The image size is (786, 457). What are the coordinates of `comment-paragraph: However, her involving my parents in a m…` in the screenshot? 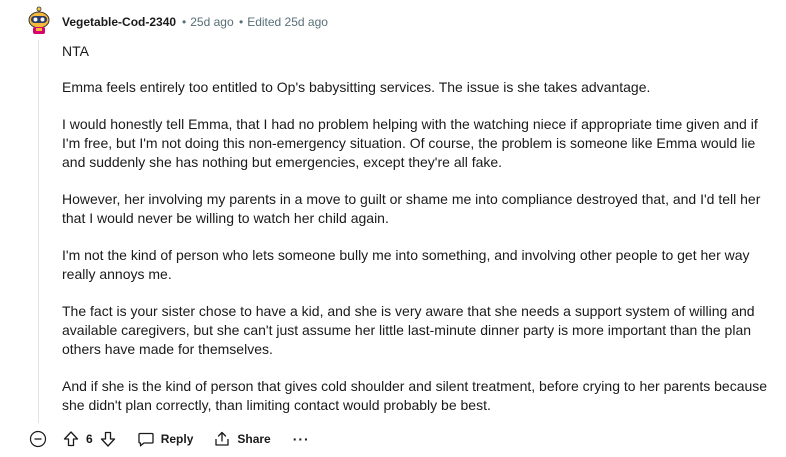 It's located at (411, 208).